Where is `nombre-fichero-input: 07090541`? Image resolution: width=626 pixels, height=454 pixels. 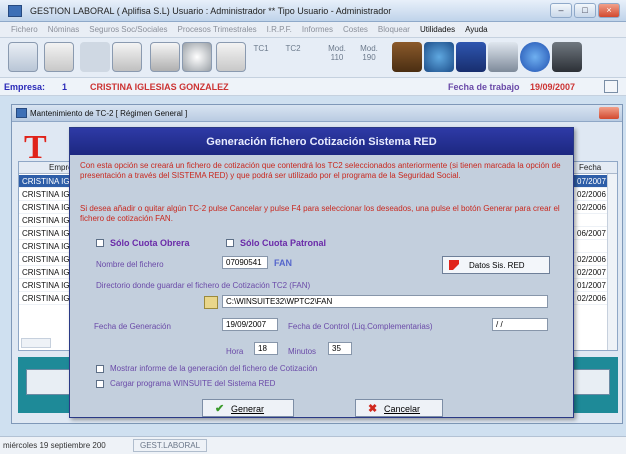
nombre-fichero-input: 07090541 is located at coordinates (245, 262).